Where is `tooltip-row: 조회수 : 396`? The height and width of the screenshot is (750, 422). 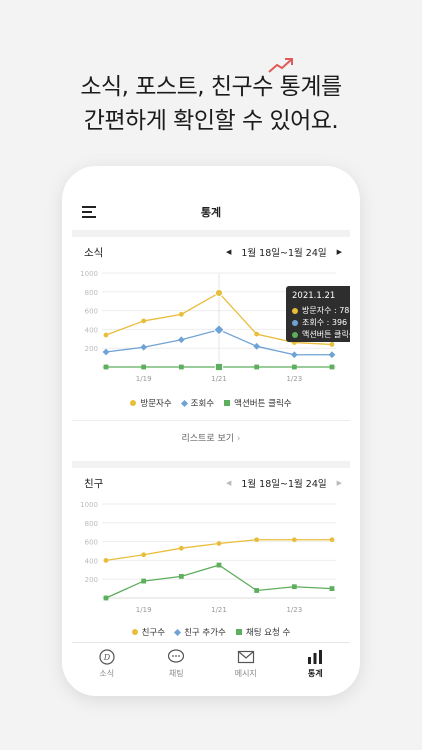 tooltip-row: 조회수 : 396 is located at coordinates (321, 323).